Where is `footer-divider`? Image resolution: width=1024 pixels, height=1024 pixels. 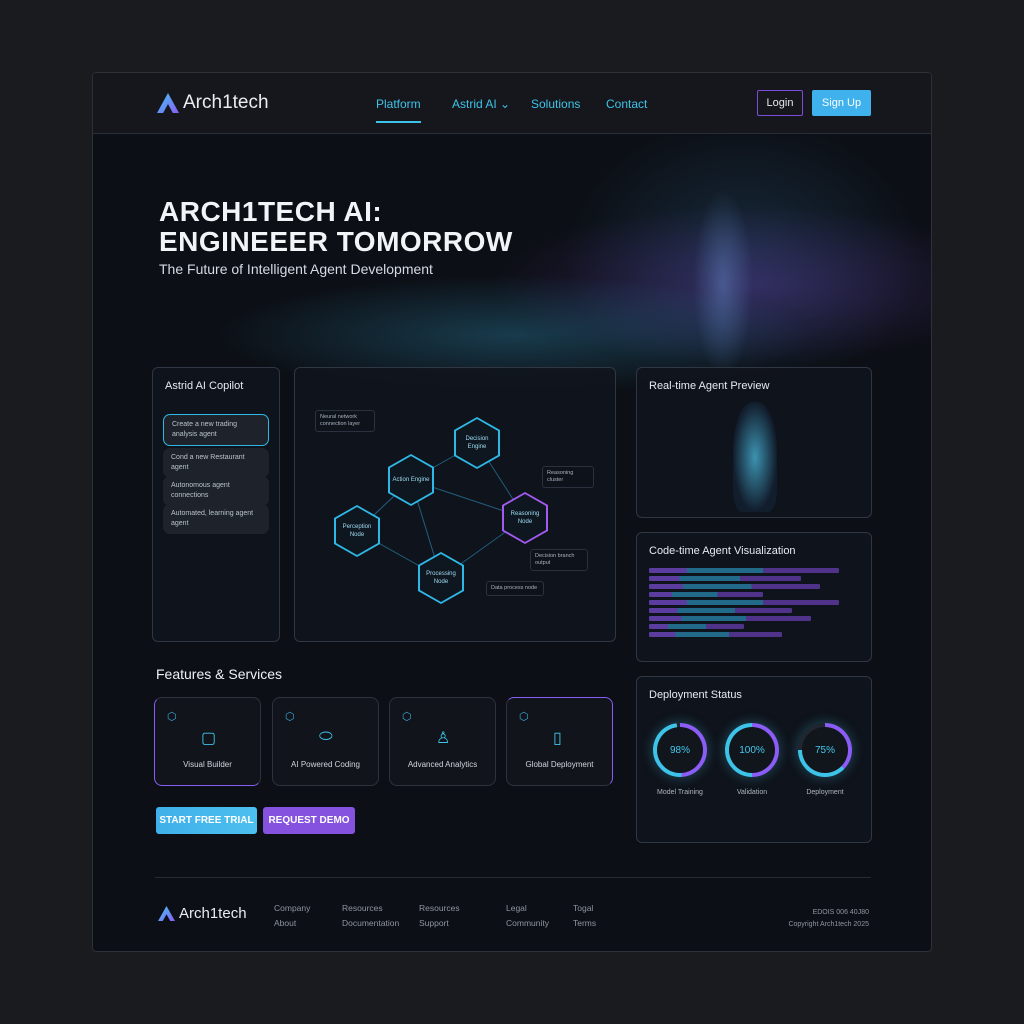 footer-divider is located at coordinates (513, 877).